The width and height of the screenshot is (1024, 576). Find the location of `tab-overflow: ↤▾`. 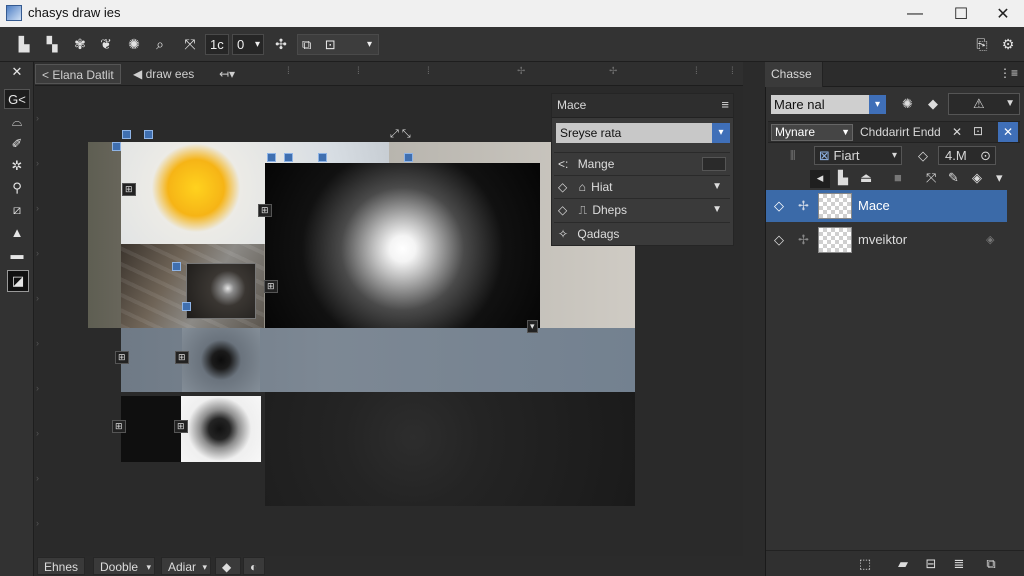

tab-overflow: ↤▾ is located at coordinates (227, 74).